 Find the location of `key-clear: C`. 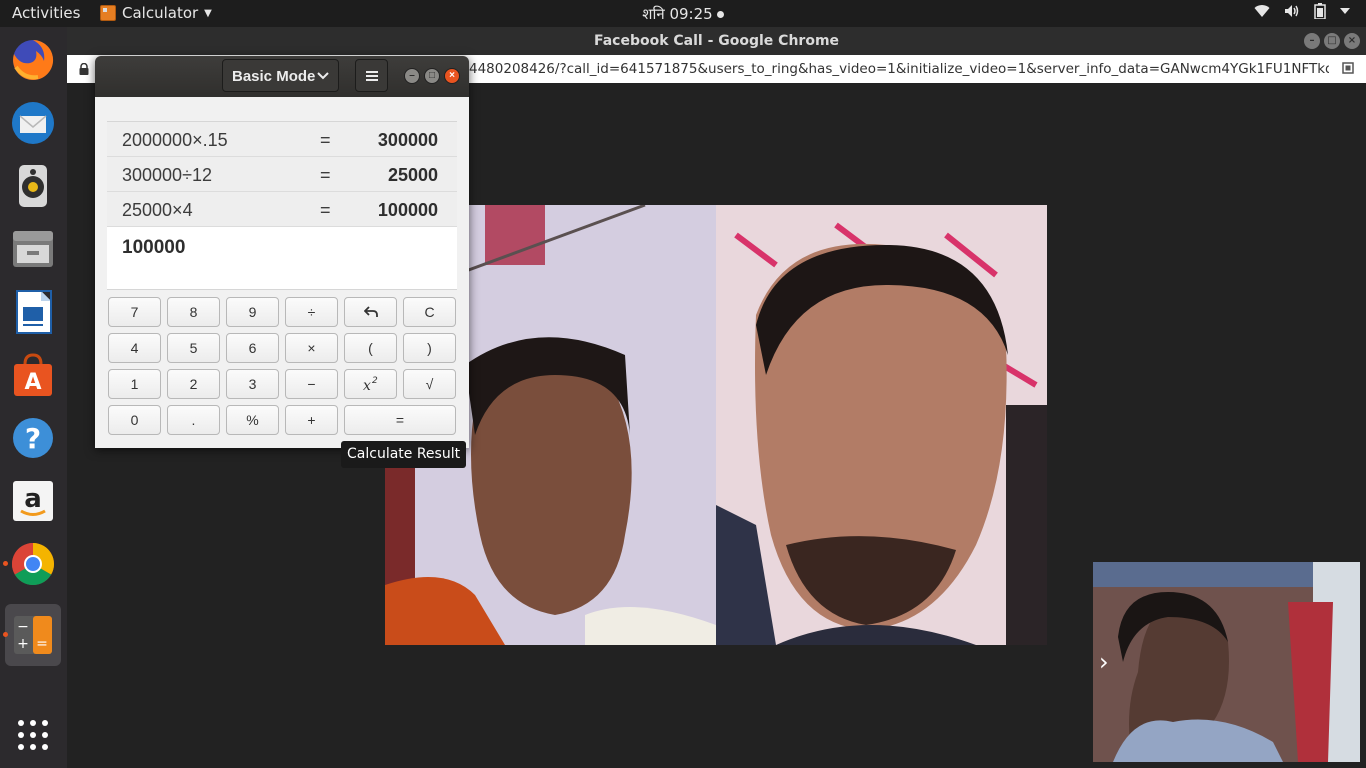

key-clear: C is located at coordinates (429, 312).